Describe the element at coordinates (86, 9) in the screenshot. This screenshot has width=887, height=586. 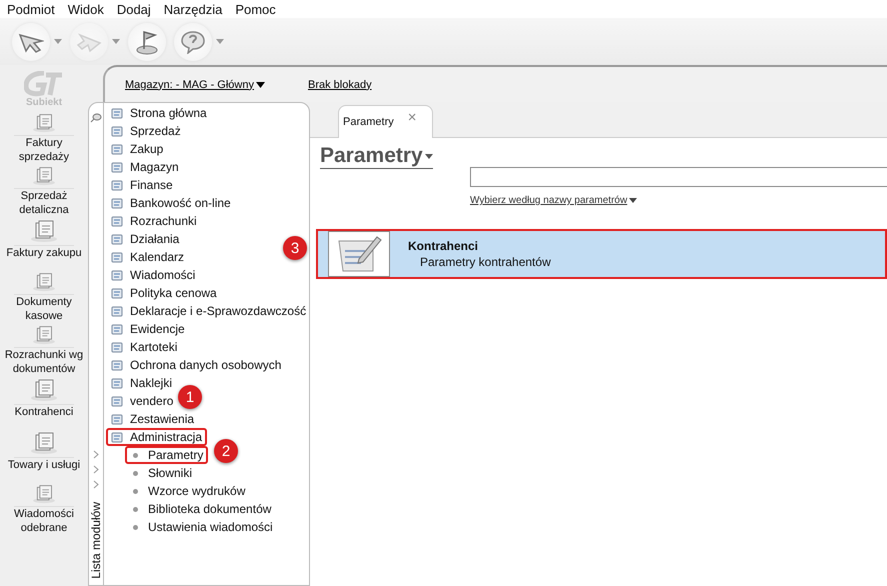
I see `menu-item: Widok` at that location.